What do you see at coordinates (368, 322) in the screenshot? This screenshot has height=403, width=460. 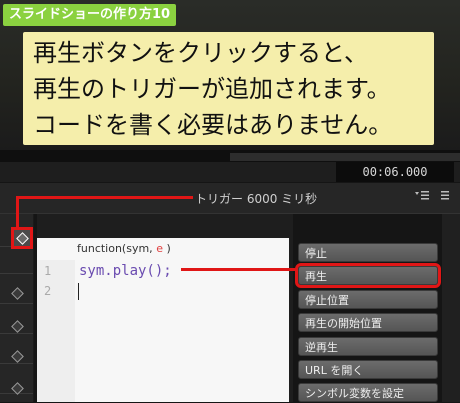 I see `snippet-play-from-button: 再生の開始位置` at bounding box center [368, 322].